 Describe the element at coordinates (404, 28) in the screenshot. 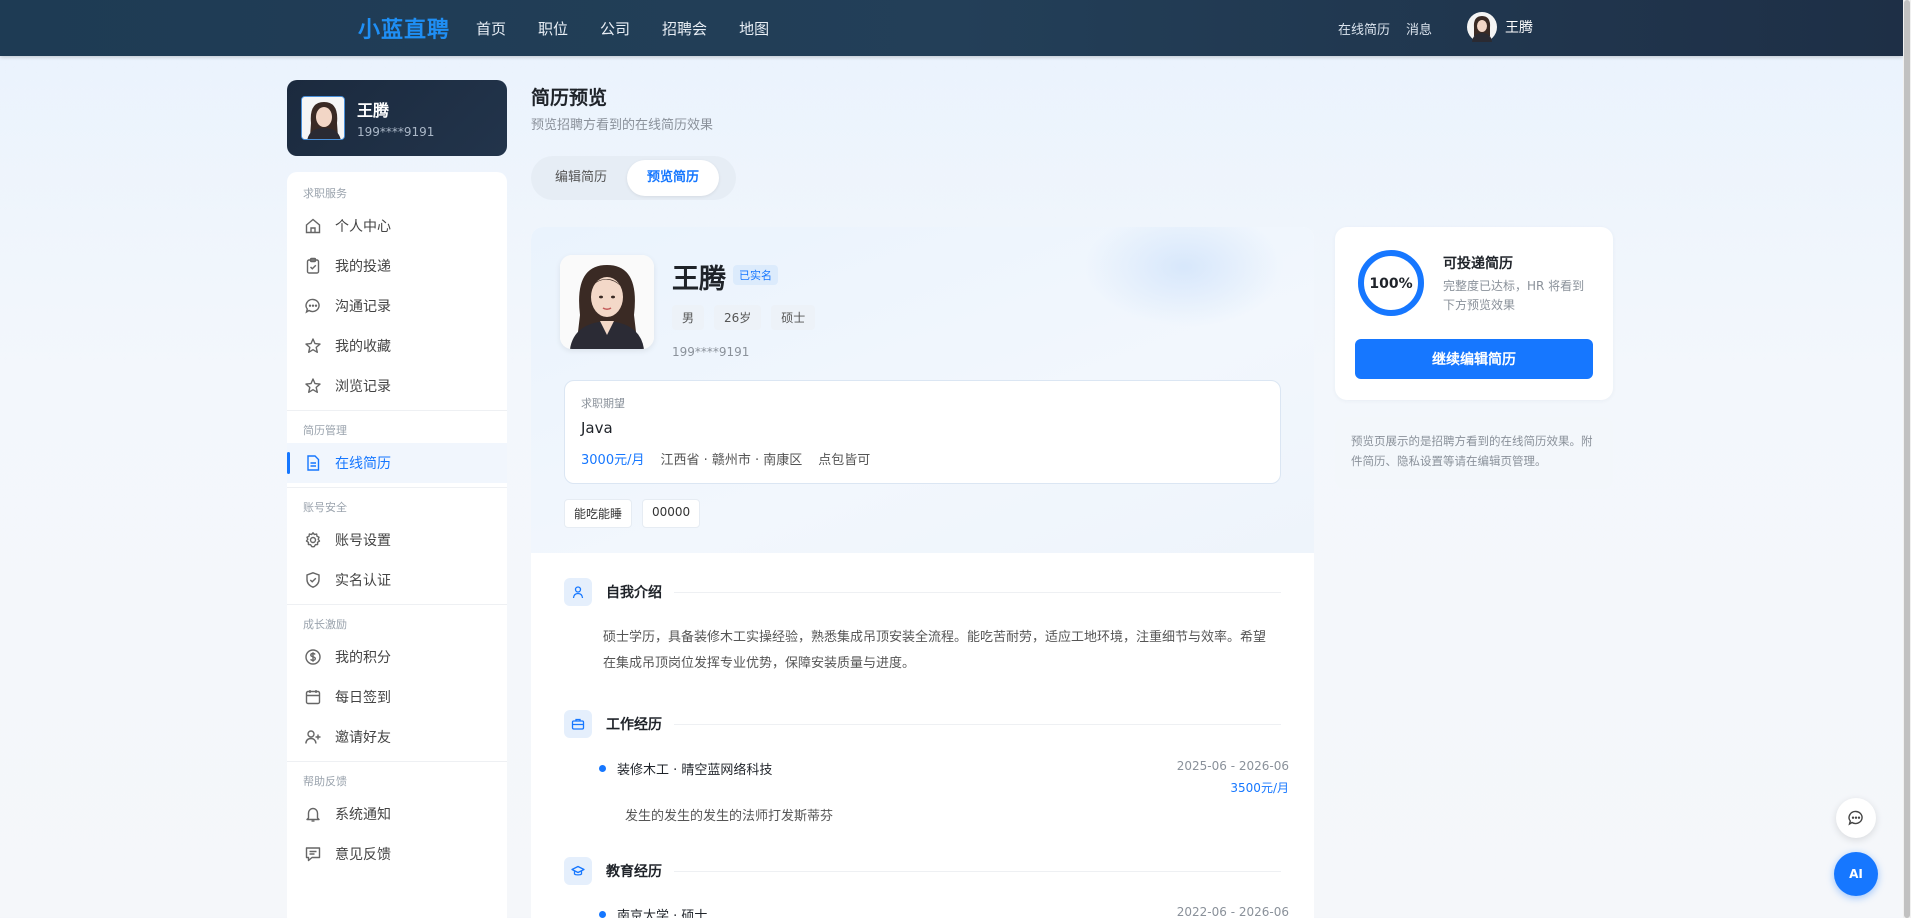

I see `logo: 小蓝直聘` at that location.